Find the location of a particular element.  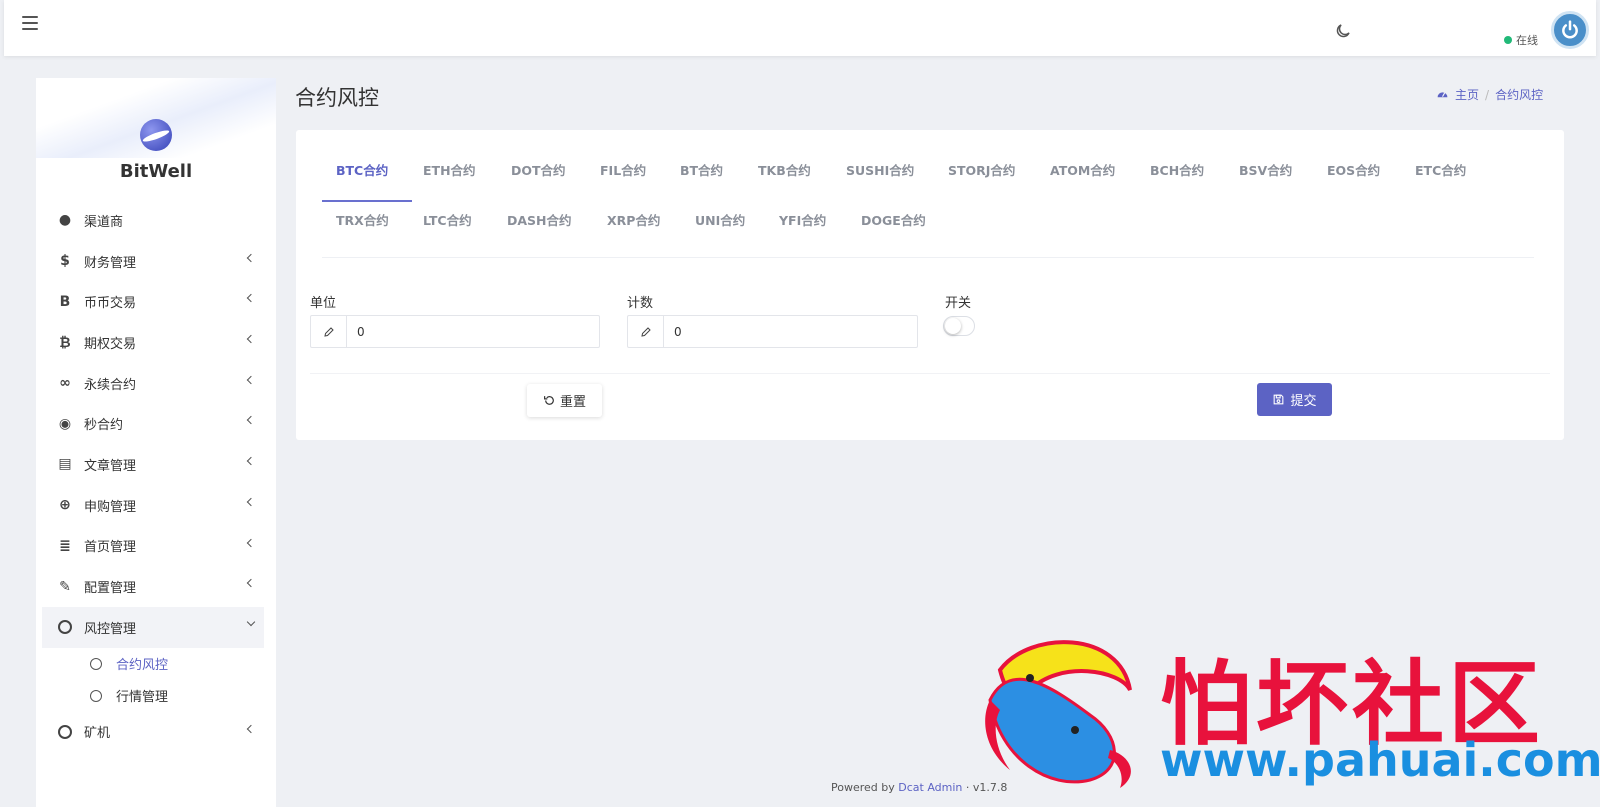

sidebar-item-label: 财务管理 is located at coordinates (110, 263).